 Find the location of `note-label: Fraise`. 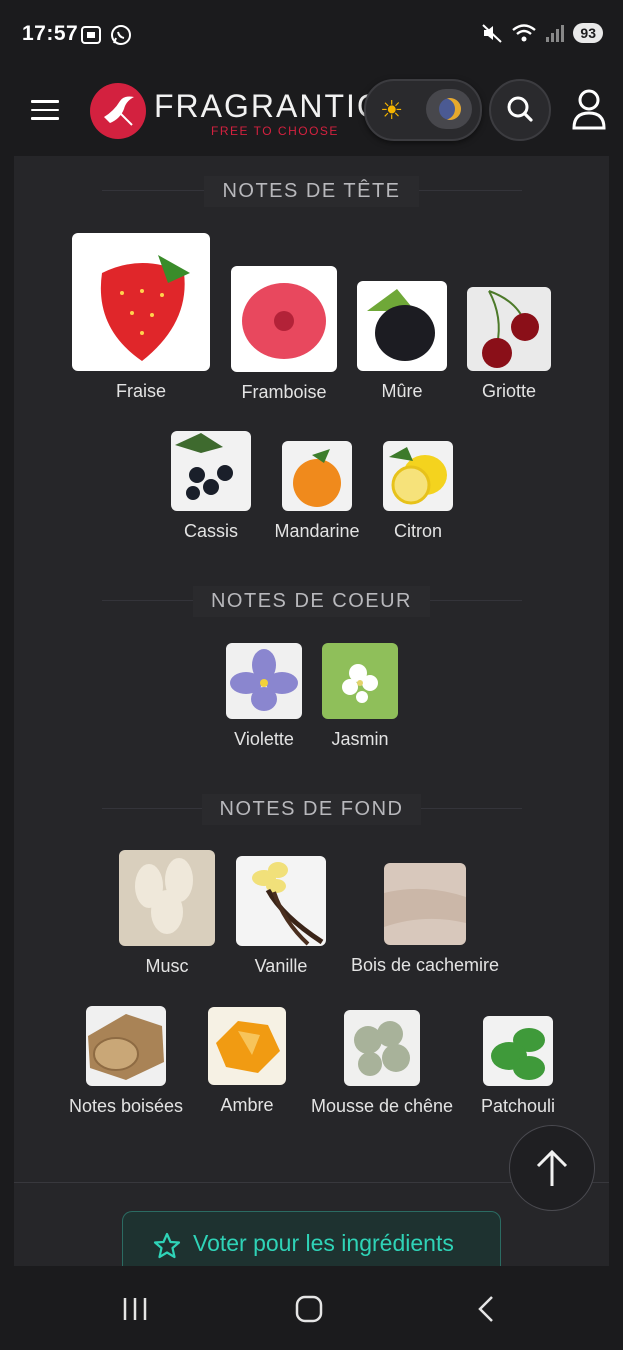

note-label: Fraise is located at coordinates (140, 391).